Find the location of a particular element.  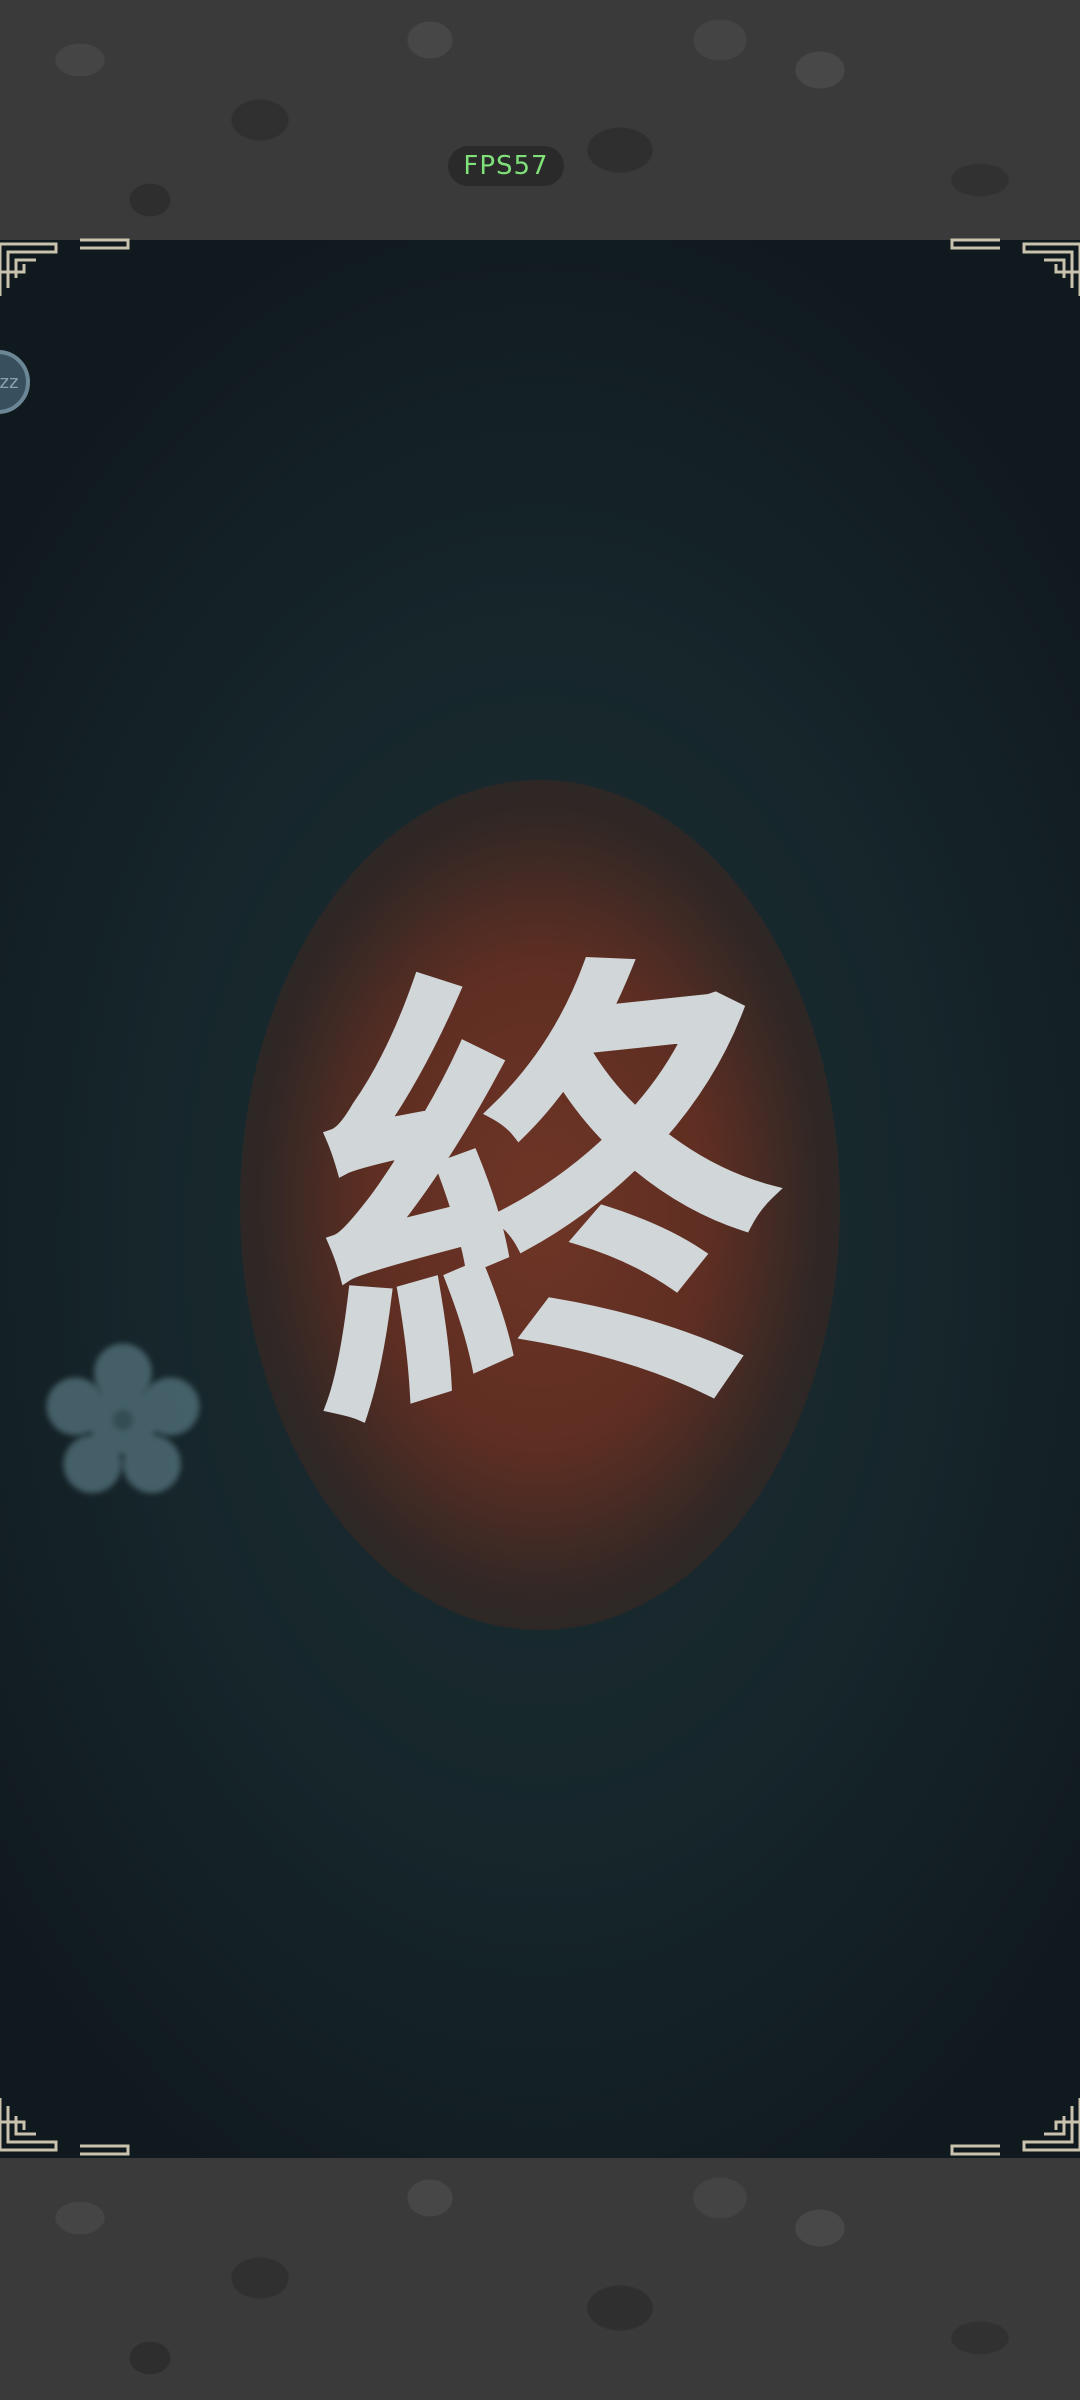

plum-blossom-icon is located at coordinates (123, 1420).